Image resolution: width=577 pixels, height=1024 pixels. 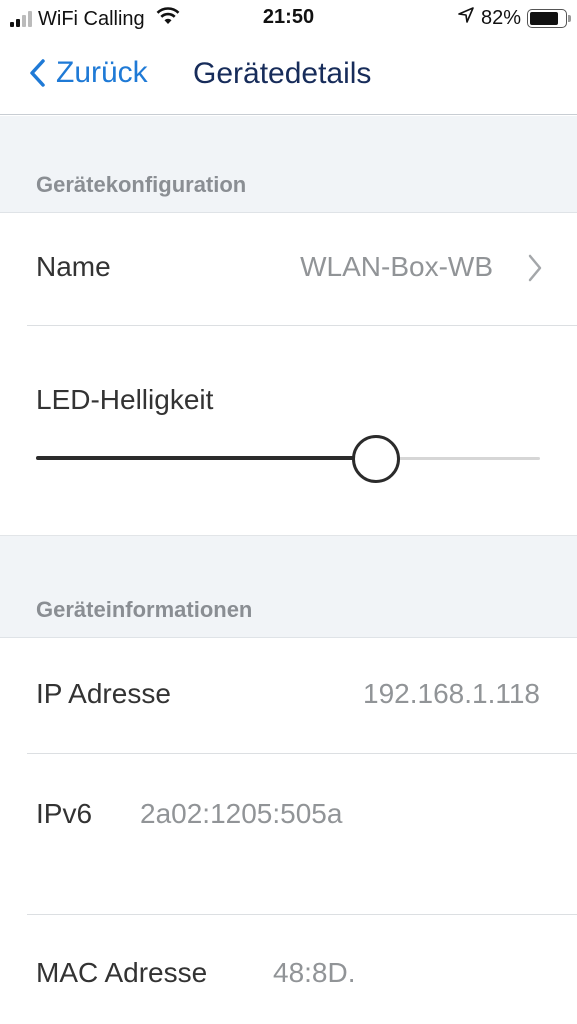 What do you see at coordinates (500, 17) in the screenshot?
I see `battery-percent: 82%` at bounding box center [500, 17].